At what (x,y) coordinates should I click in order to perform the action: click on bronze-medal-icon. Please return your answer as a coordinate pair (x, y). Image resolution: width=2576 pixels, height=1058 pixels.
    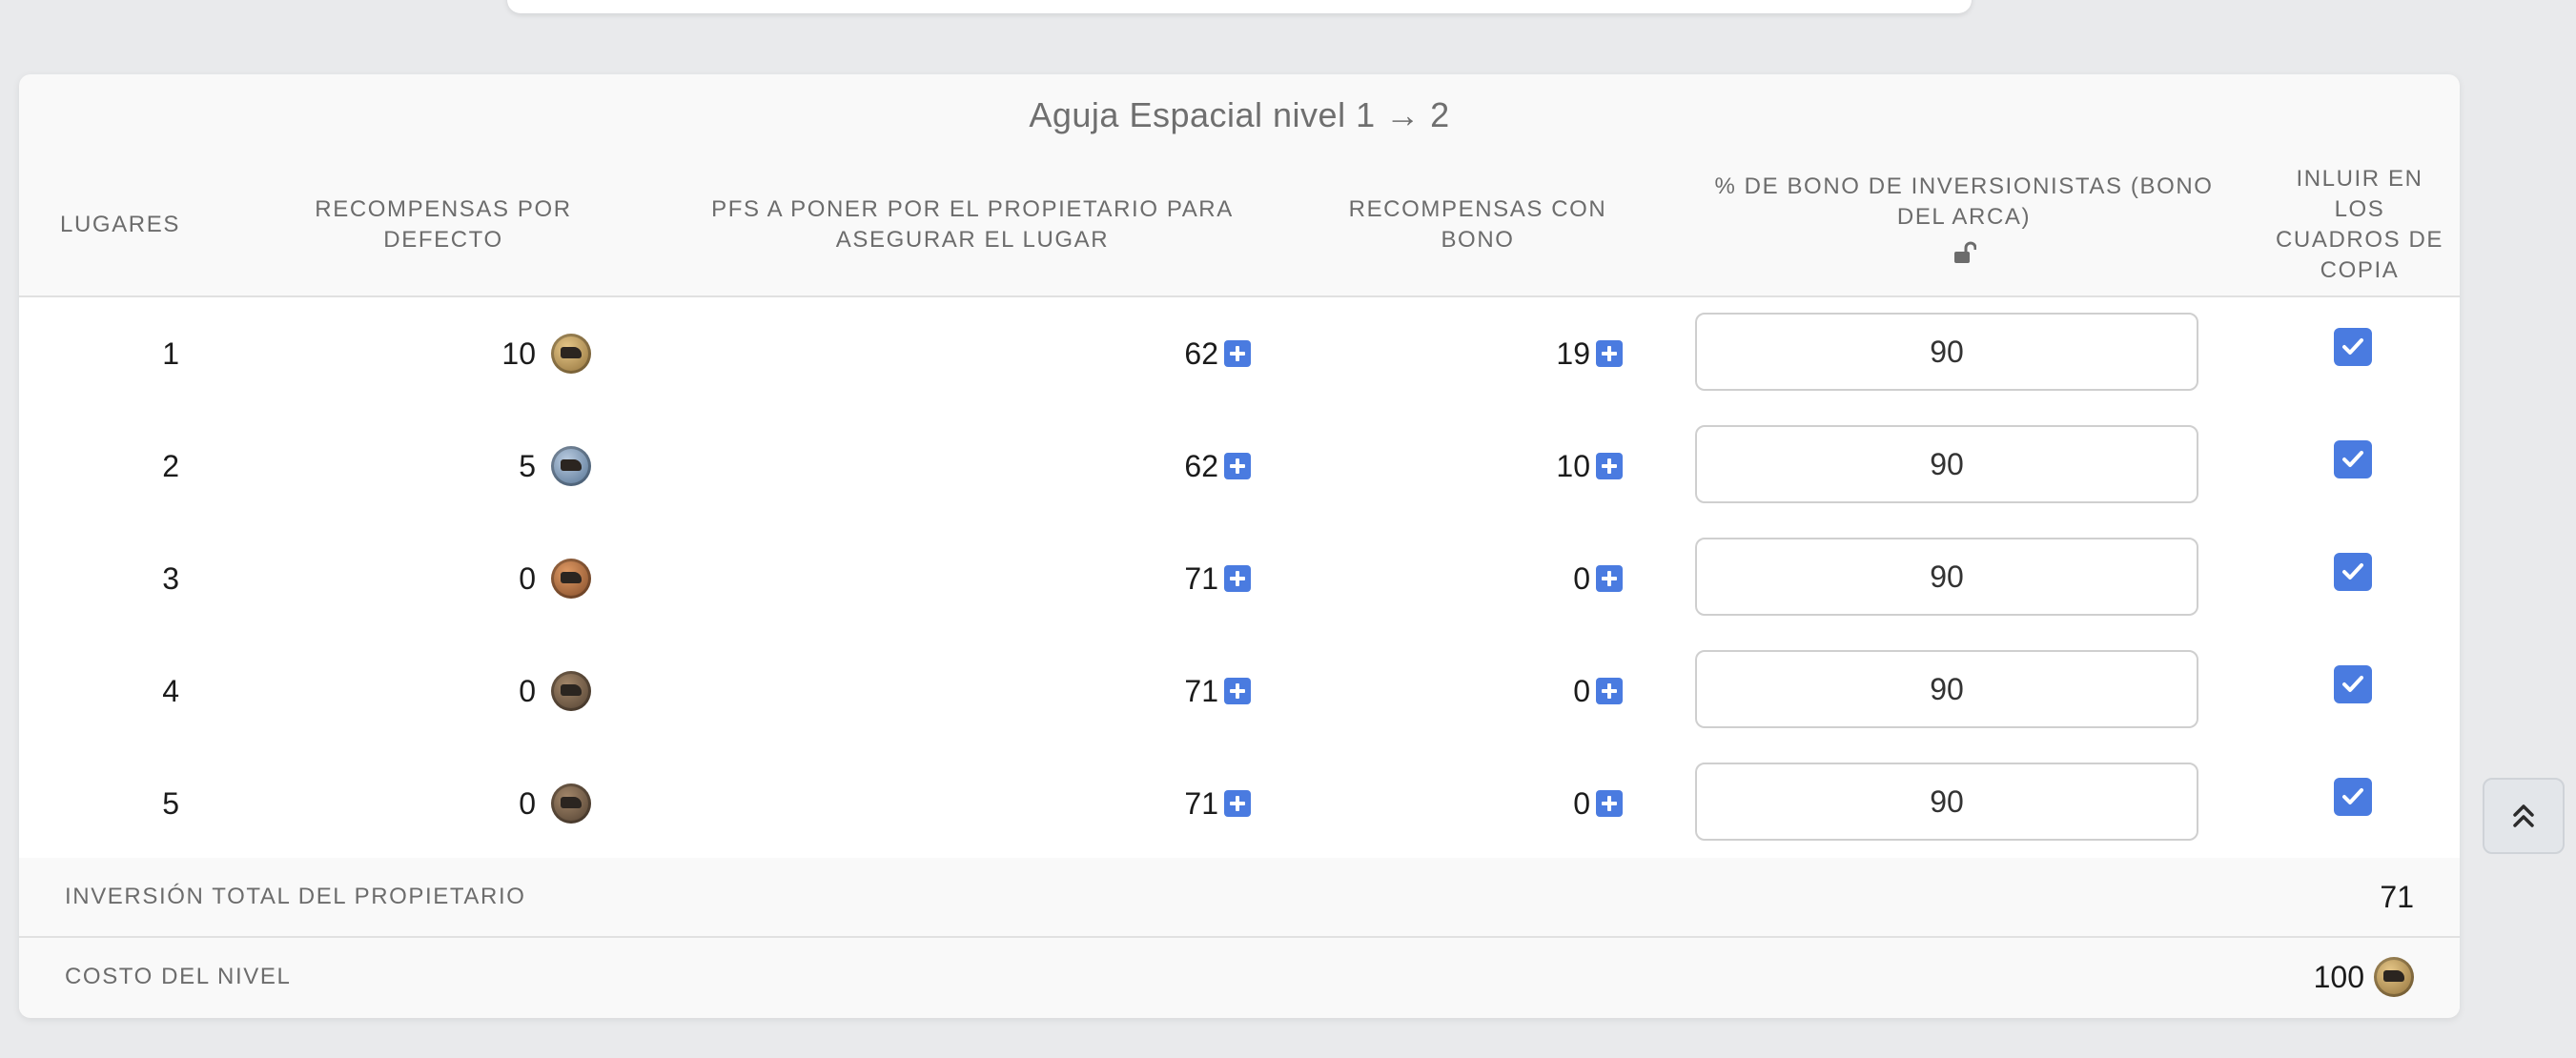
    Looking at the image, I should click on (571, 579).